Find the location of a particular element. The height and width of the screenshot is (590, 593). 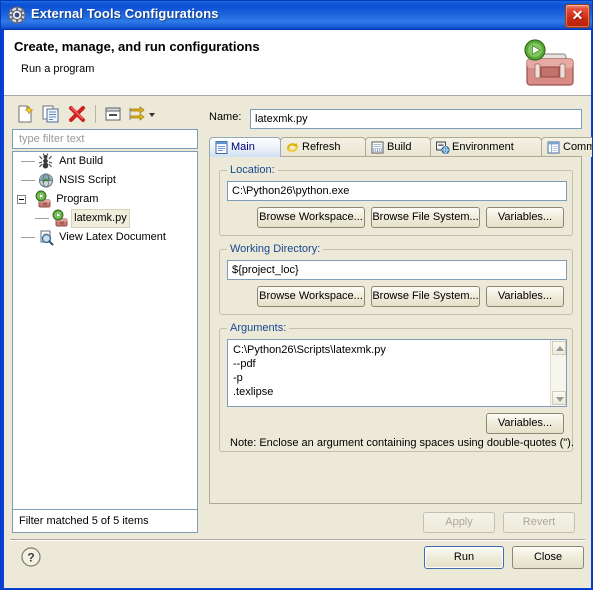

working-directory-input is located at coordinates (397, 270).